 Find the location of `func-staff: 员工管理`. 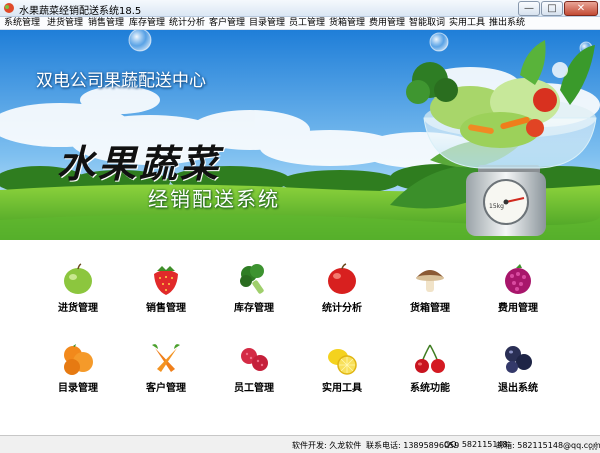

func-staff: 员工管理 is located at coordinates (254, 372).